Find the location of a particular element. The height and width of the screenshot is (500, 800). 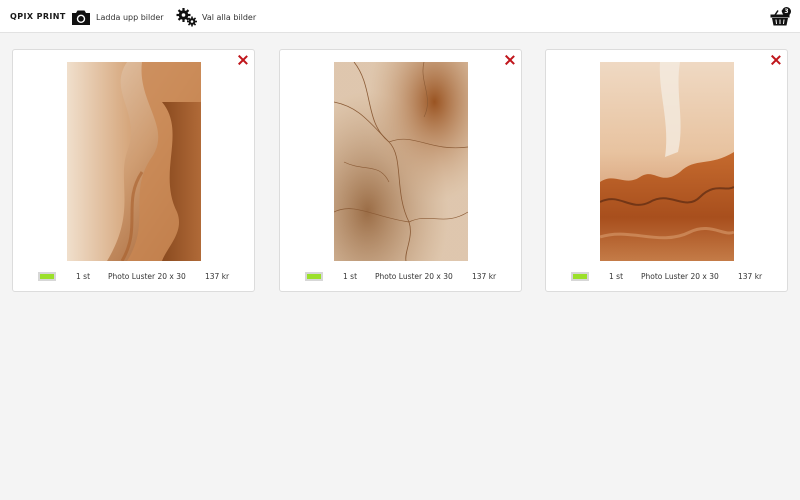

upload-images-button: Ladda upp bilder is located at coordinates (117, 17).